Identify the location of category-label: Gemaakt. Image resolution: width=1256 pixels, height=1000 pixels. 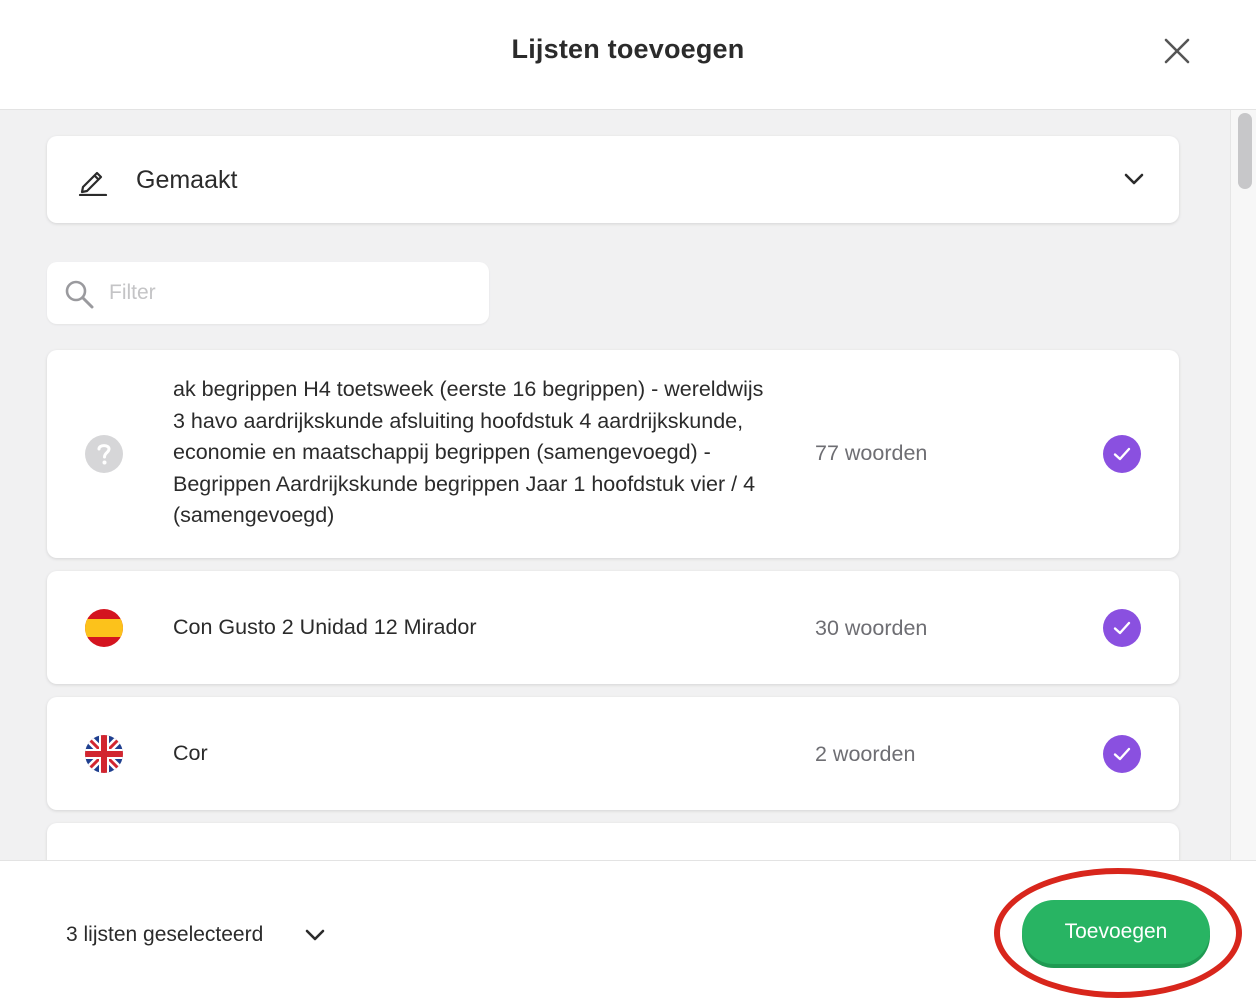
(187, 180).